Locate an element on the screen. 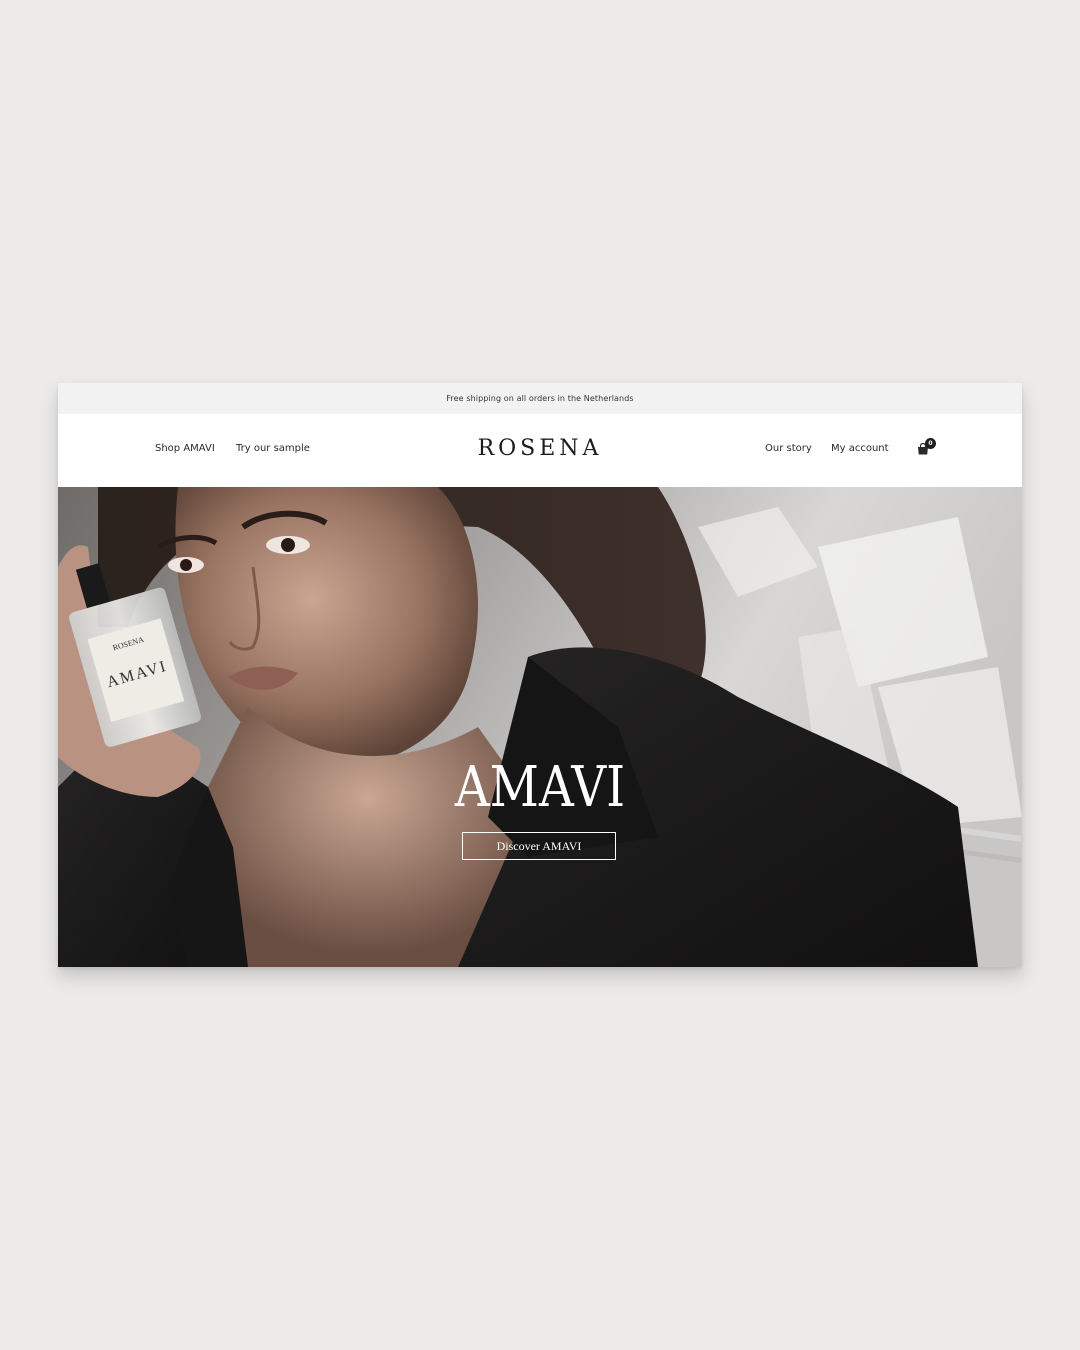 The width and height of the screenshot is (1080, 1350). cart-count-badge: 0 is located at coordinates (930, 443).